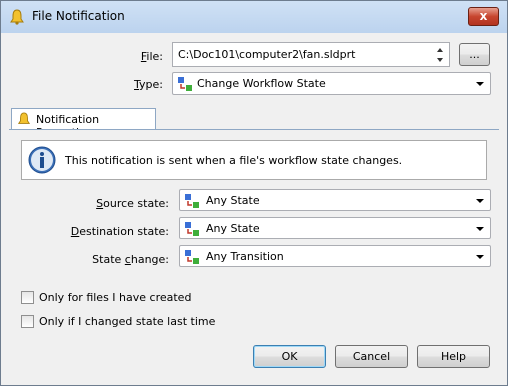 This screenshot has width=508, height=386. What do you see at coordinates (440, 50) in the screenshot?
I see `spin-up-icon` at bounding box center [440, 50].